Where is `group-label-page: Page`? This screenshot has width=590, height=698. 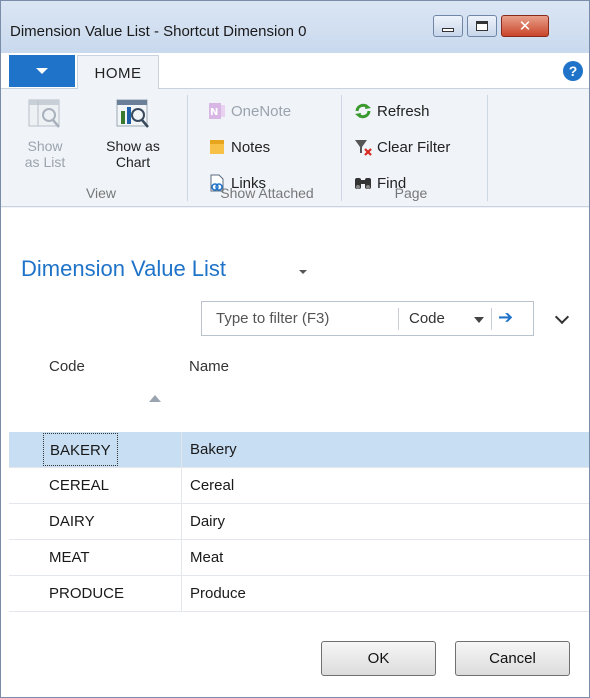 group-label-page: Page is located at coordinates (411, 193).